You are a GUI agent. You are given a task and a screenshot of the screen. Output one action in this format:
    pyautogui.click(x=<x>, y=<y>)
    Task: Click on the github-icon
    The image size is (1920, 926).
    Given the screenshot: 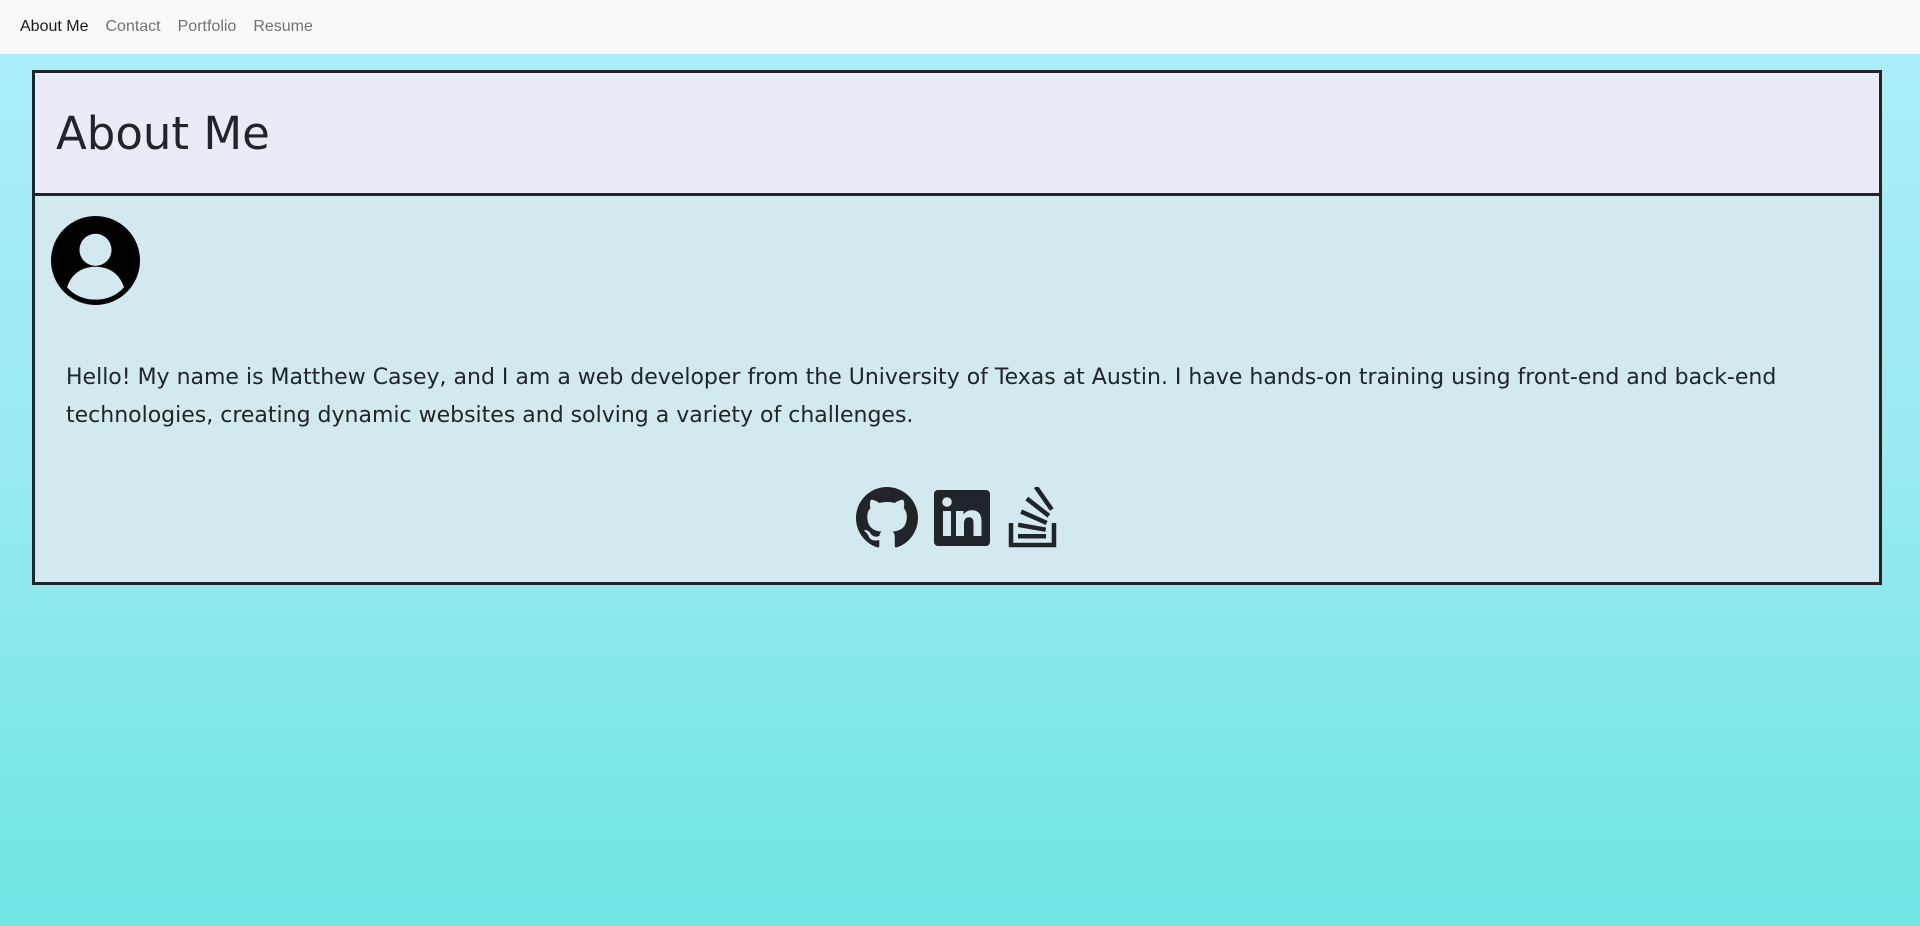 What is the action you would take?
    pyautogui.click(x=887, y=517)
    